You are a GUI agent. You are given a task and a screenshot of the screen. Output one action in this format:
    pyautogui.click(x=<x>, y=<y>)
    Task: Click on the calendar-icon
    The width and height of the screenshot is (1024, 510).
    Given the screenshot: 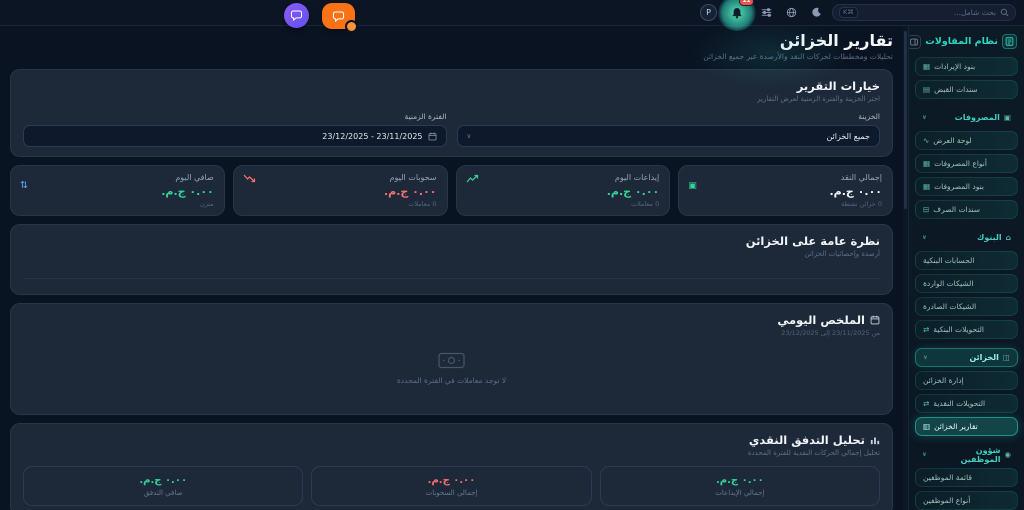 What is the action you would take?
    pyautogui.click(x=875, y=320)
    